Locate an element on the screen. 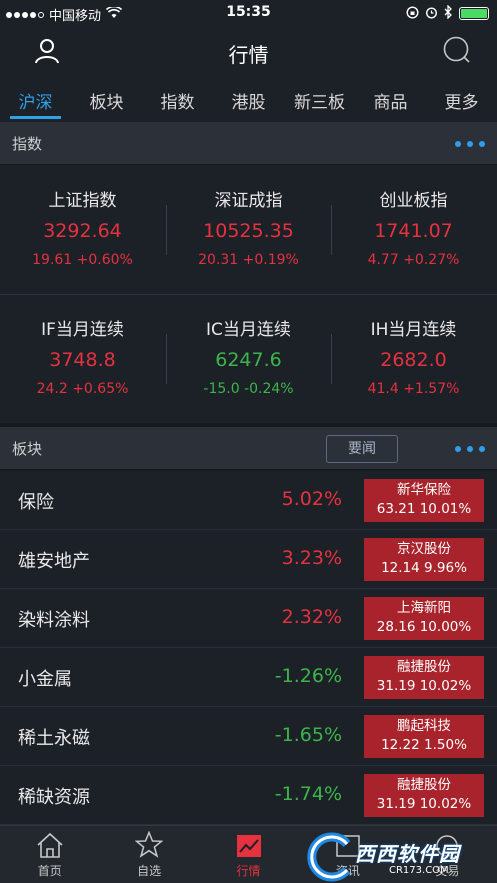 This screenshot has height=883, width=497. battery-icon is located at coordinates (474, 13).